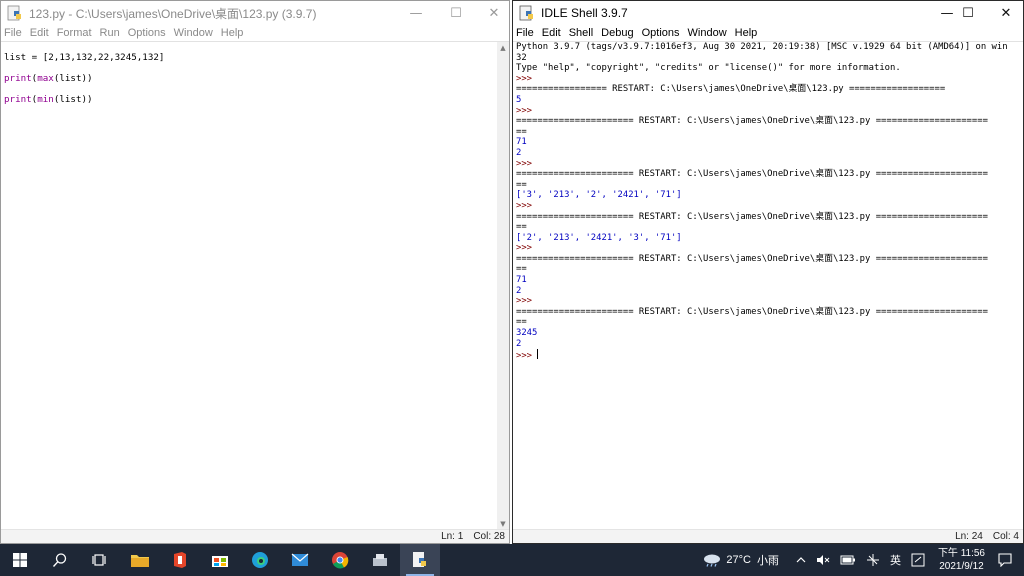 Image resolution: width=1024 pixels, height=576 pixels. I want to click on notification-icon, so click(1005, 560).